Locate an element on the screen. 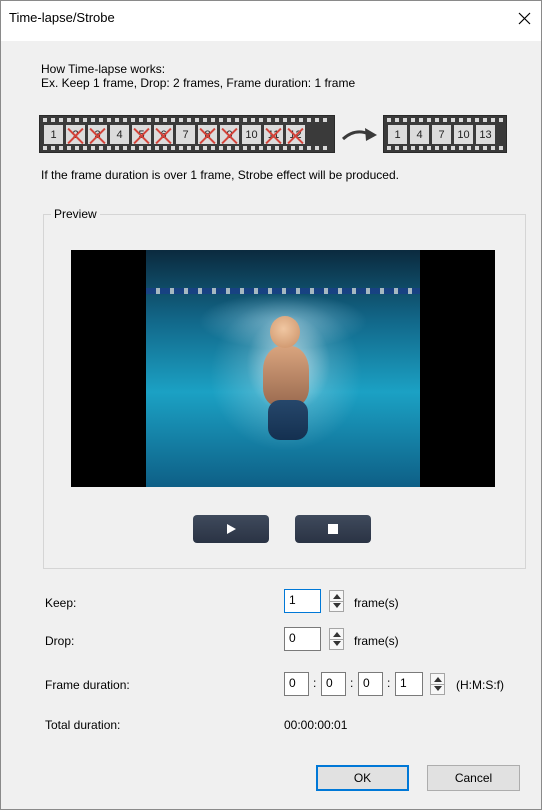  keep-spinner is located at coordinates (336, 601).